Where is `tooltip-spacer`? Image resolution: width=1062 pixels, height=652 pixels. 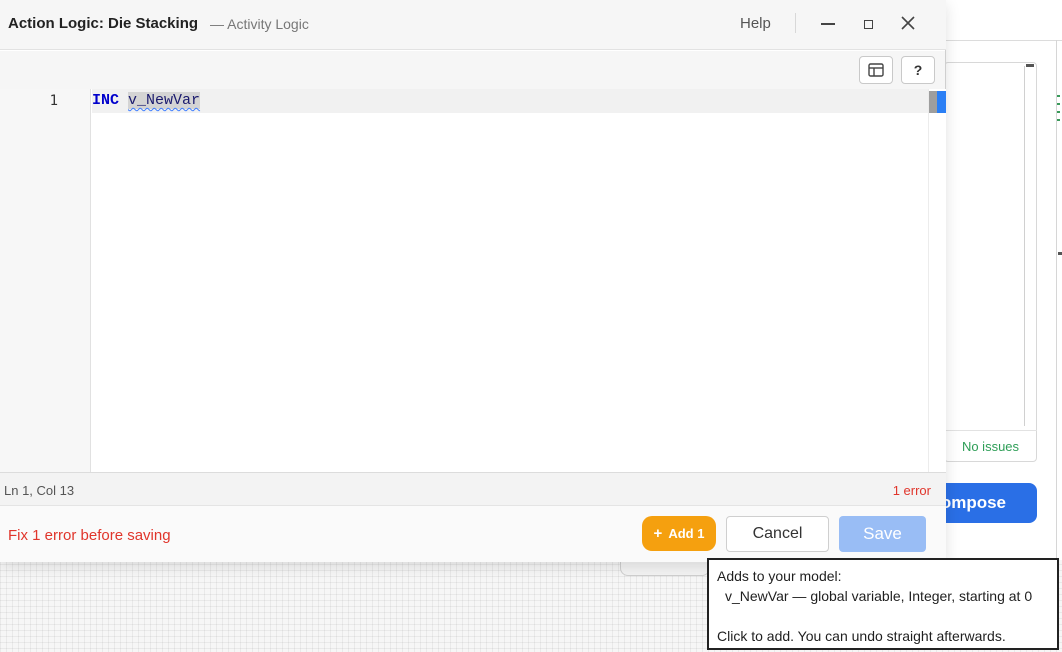 tooltip-spacer is located at coordinates (883, 616).